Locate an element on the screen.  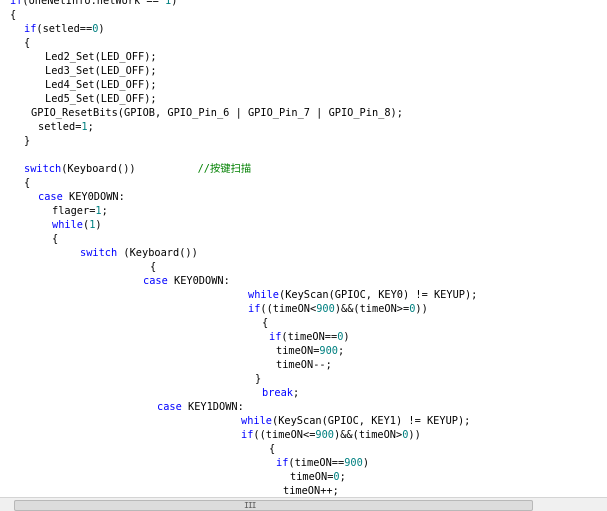
code-line: if(timeON==0) is located at coordinates (309, 337).